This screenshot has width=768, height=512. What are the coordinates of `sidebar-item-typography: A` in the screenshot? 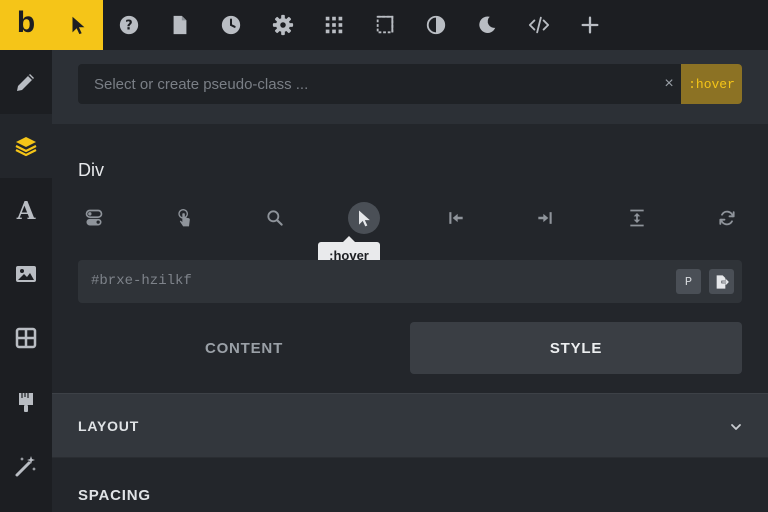 It's located at (26, 210).